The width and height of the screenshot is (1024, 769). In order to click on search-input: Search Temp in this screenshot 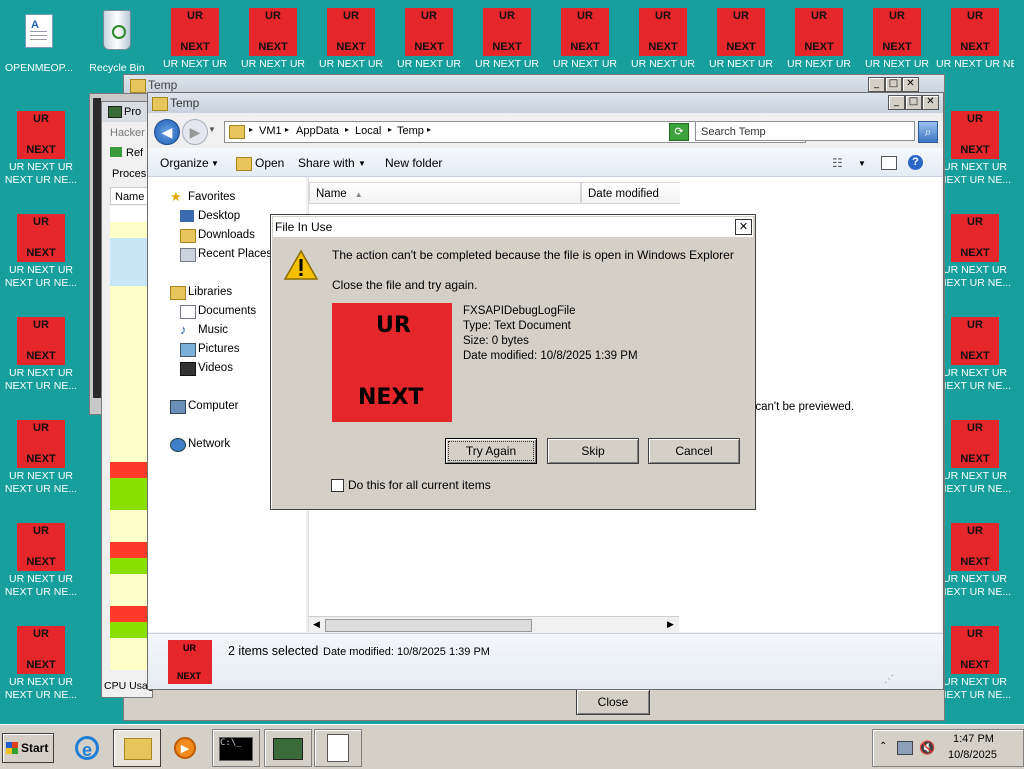, I will do `click(805, 131)`.